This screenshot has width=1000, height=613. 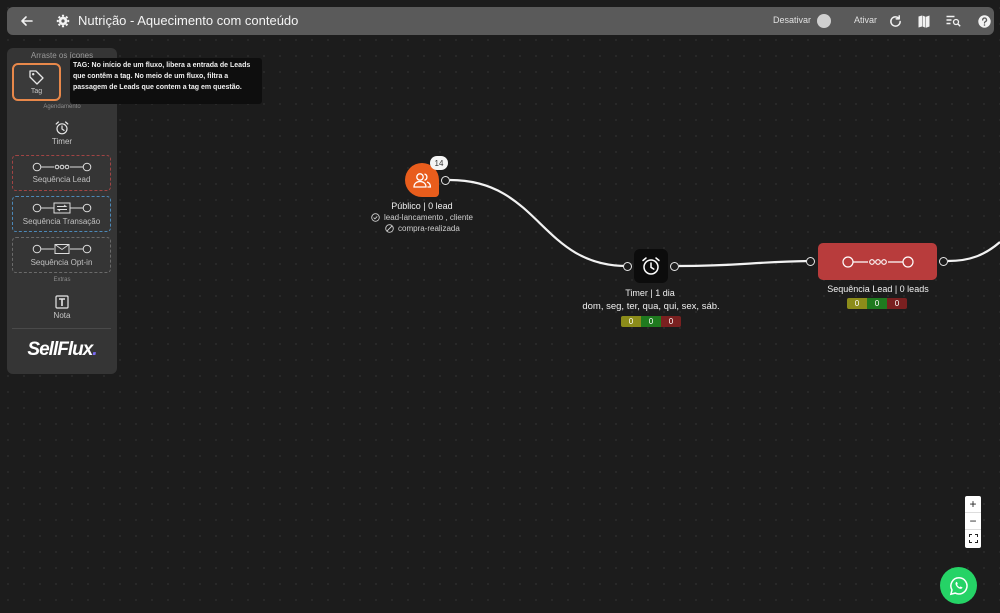 I want to click on public-exclude-tags: compra-realizada, so click(x=422, y=228).